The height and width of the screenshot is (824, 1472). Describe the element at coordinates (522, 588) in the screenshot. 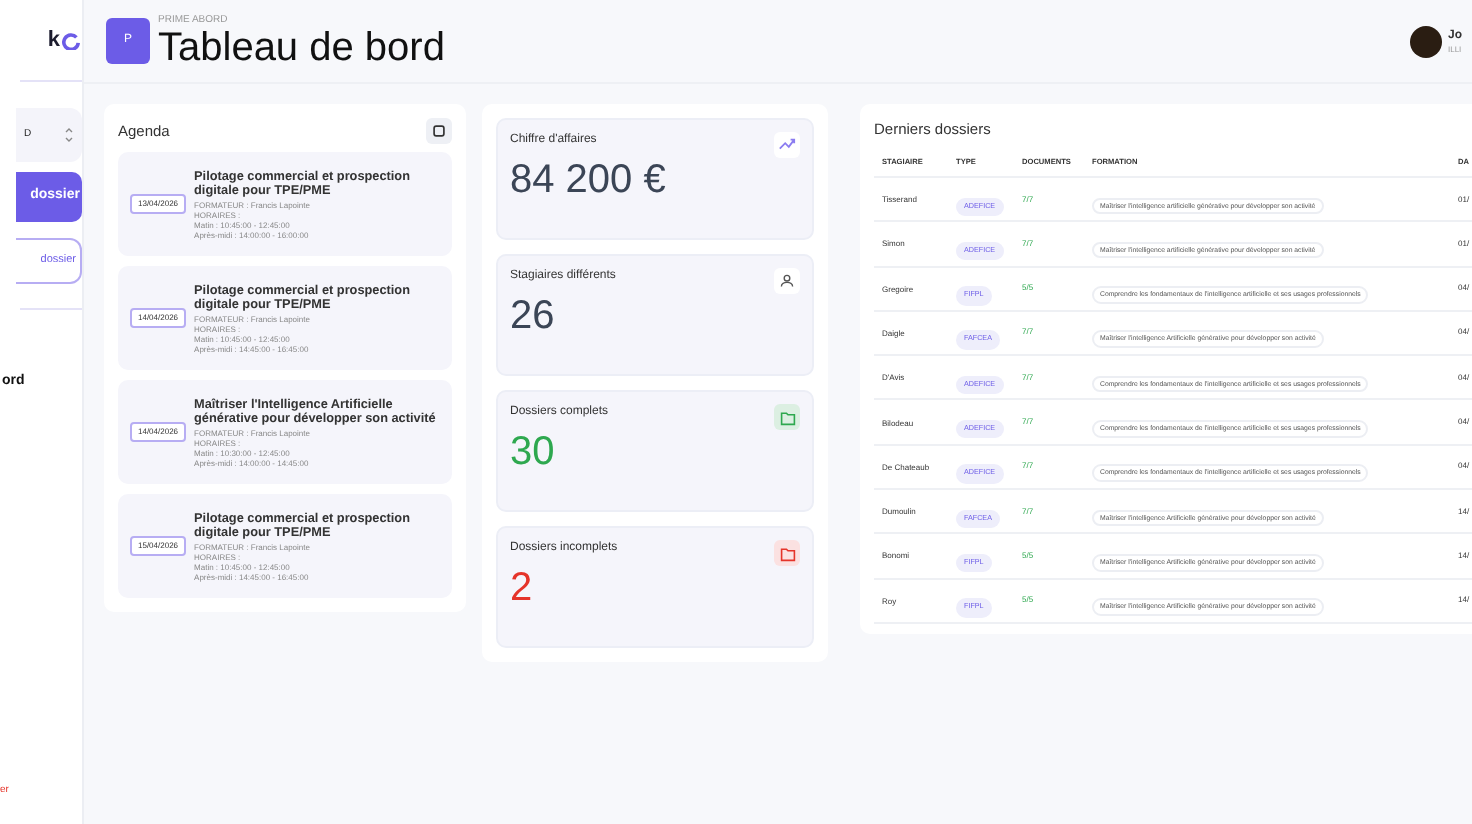

I see `stat-value: 2` at that location.